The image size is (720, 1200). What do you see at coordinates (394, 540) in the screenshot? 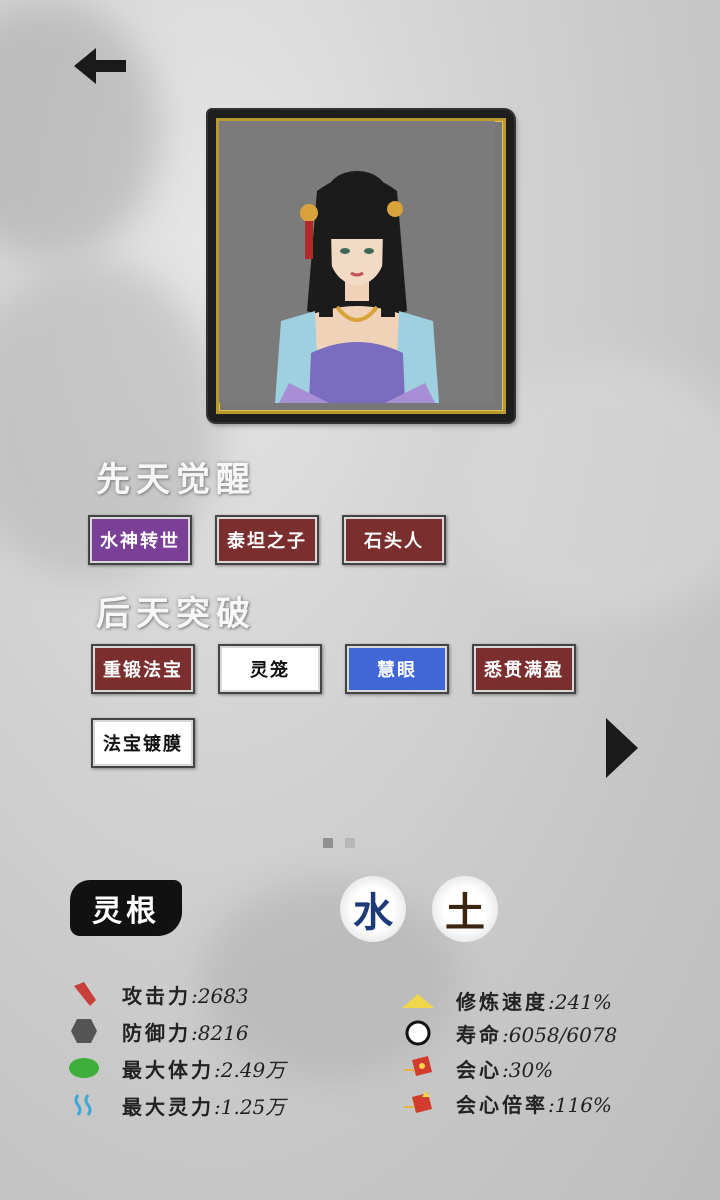
I see `innate-trait-stone-man: 石头人` at bounding box center [394, 540].